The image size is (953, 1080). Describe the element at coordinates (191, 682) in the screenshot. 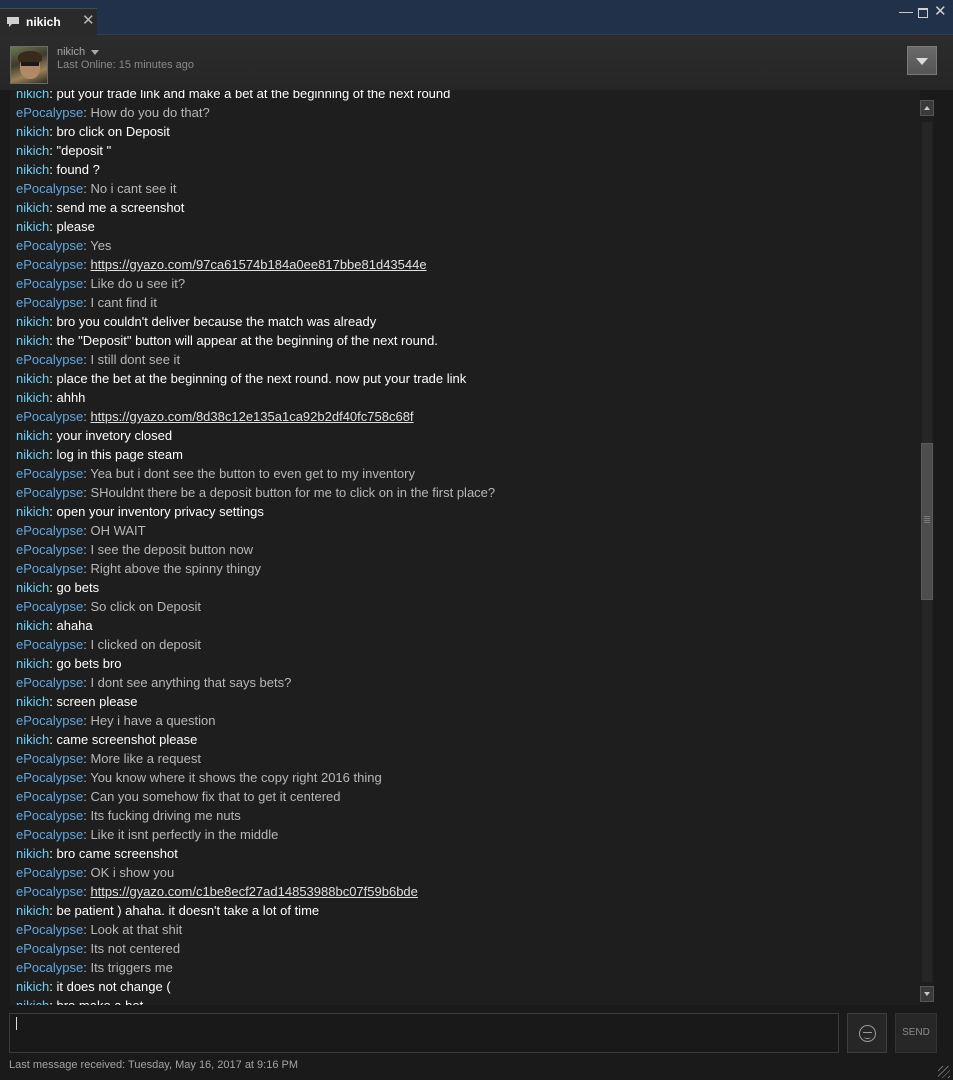

I see `message-text: I dont see anything that says bets?` at that location.